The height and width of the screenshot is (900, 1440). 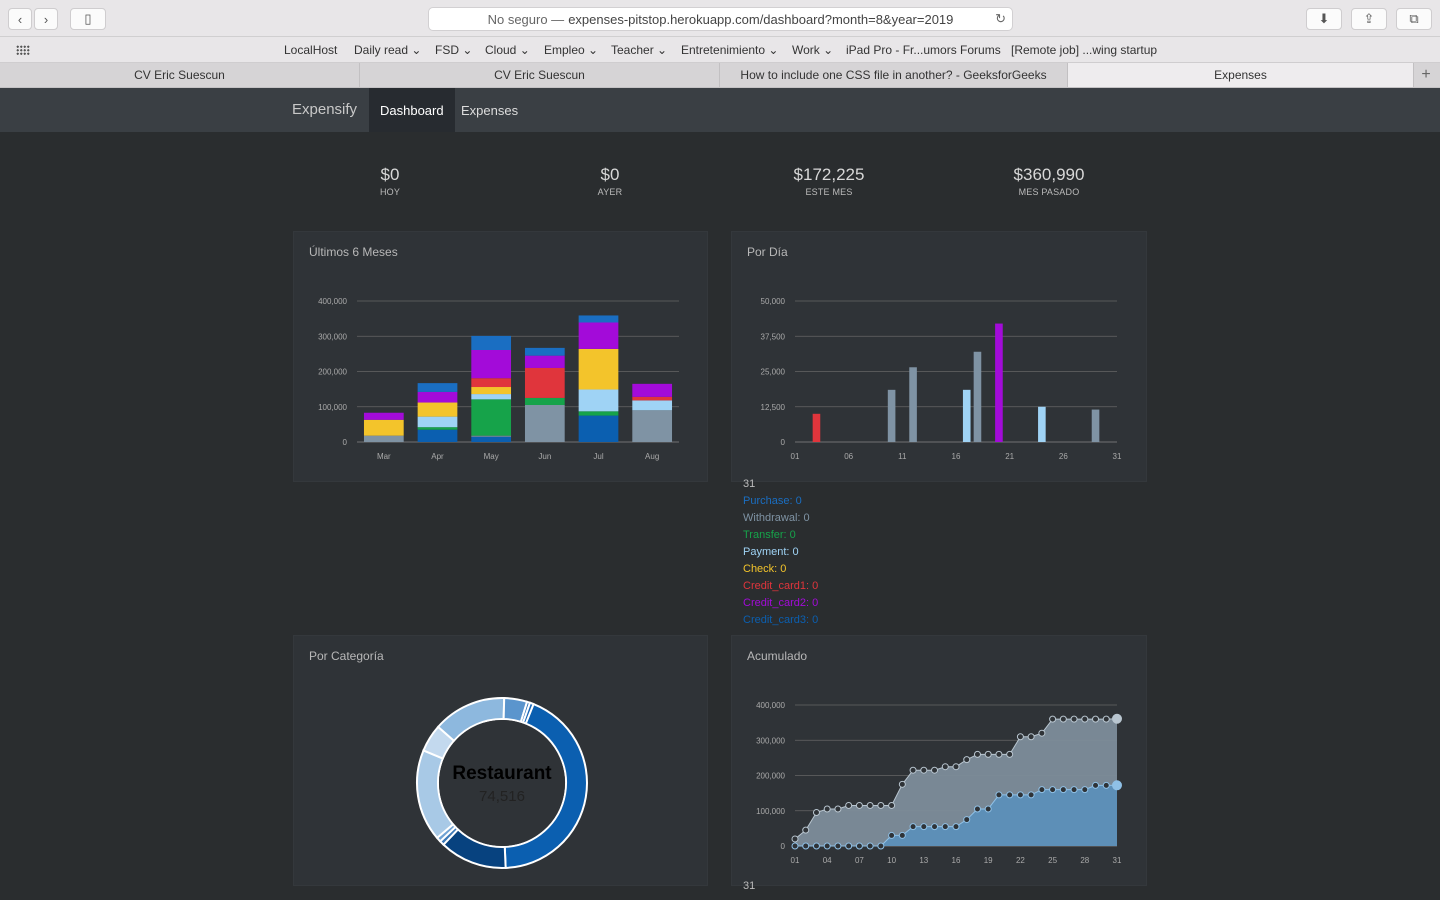 I want to click on x-tick-label: Apr, so click(x=437, y=456).